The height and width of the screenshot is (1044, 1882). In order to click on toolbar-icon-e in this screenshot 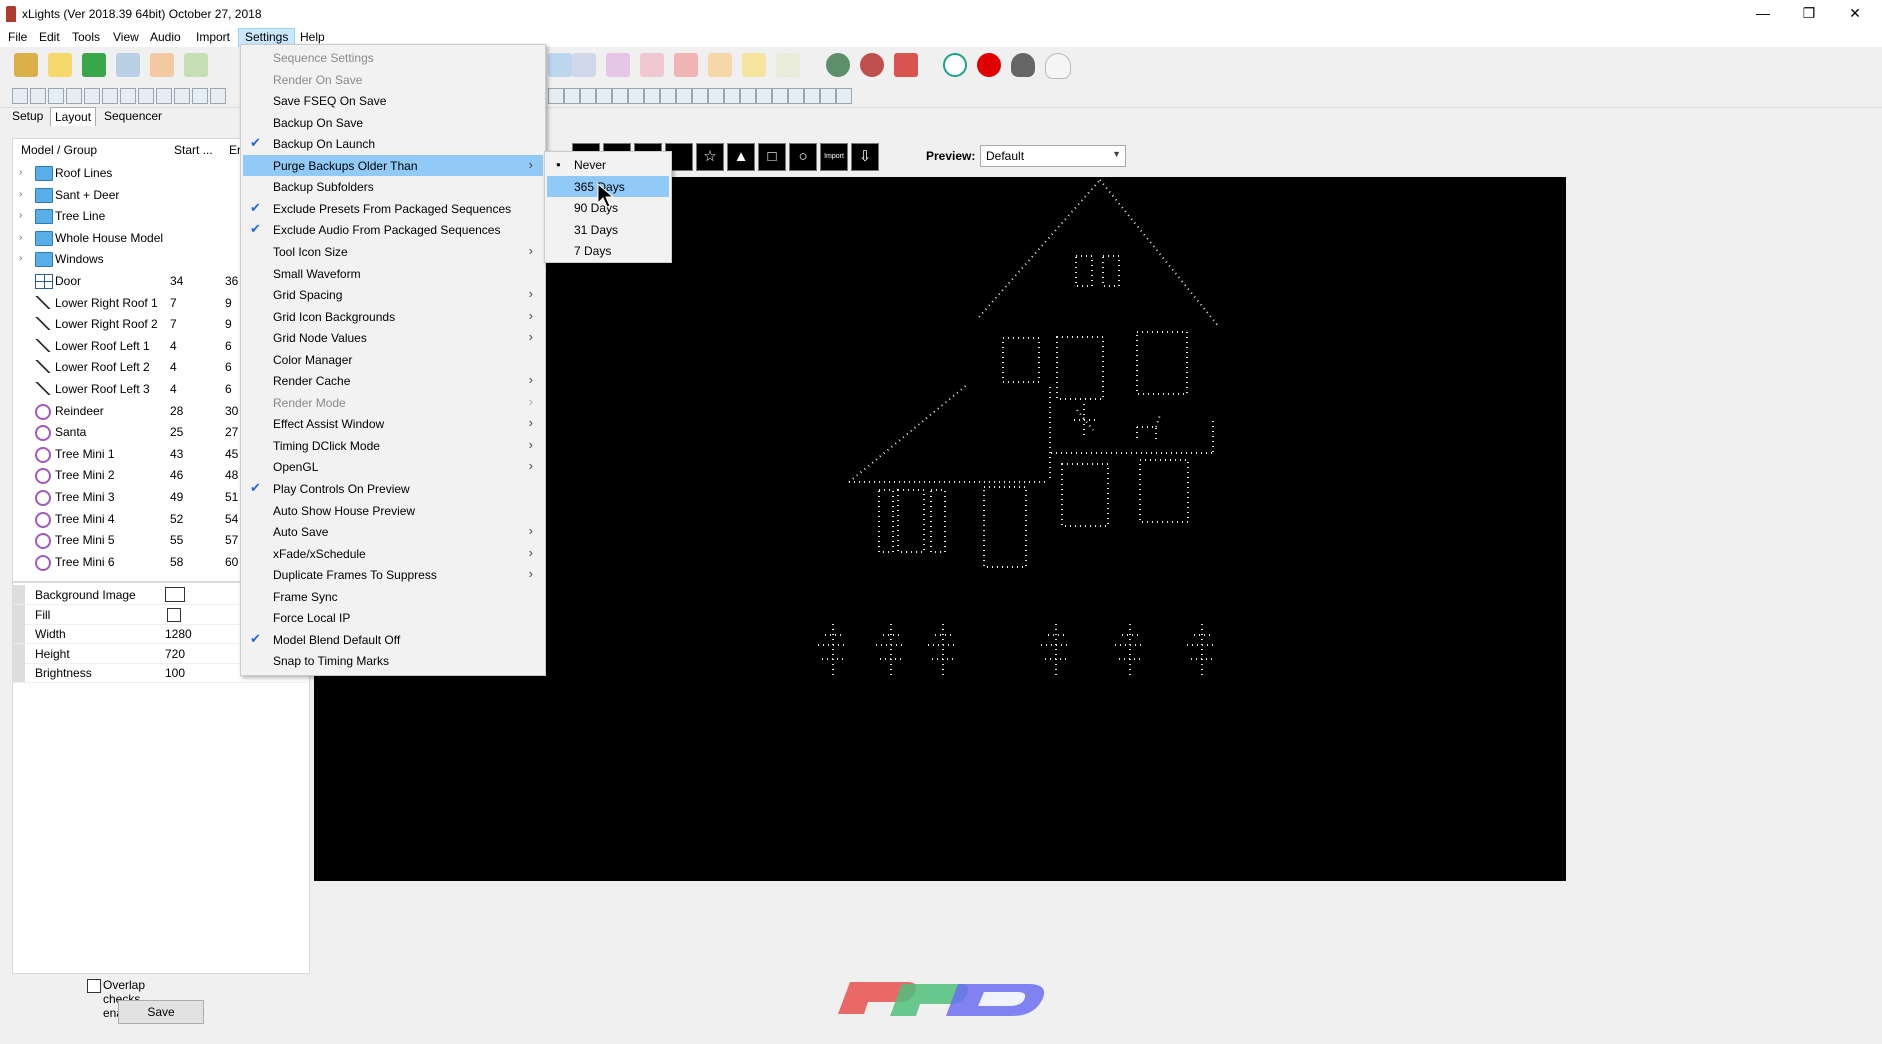, I will do `click(686, 65)`.